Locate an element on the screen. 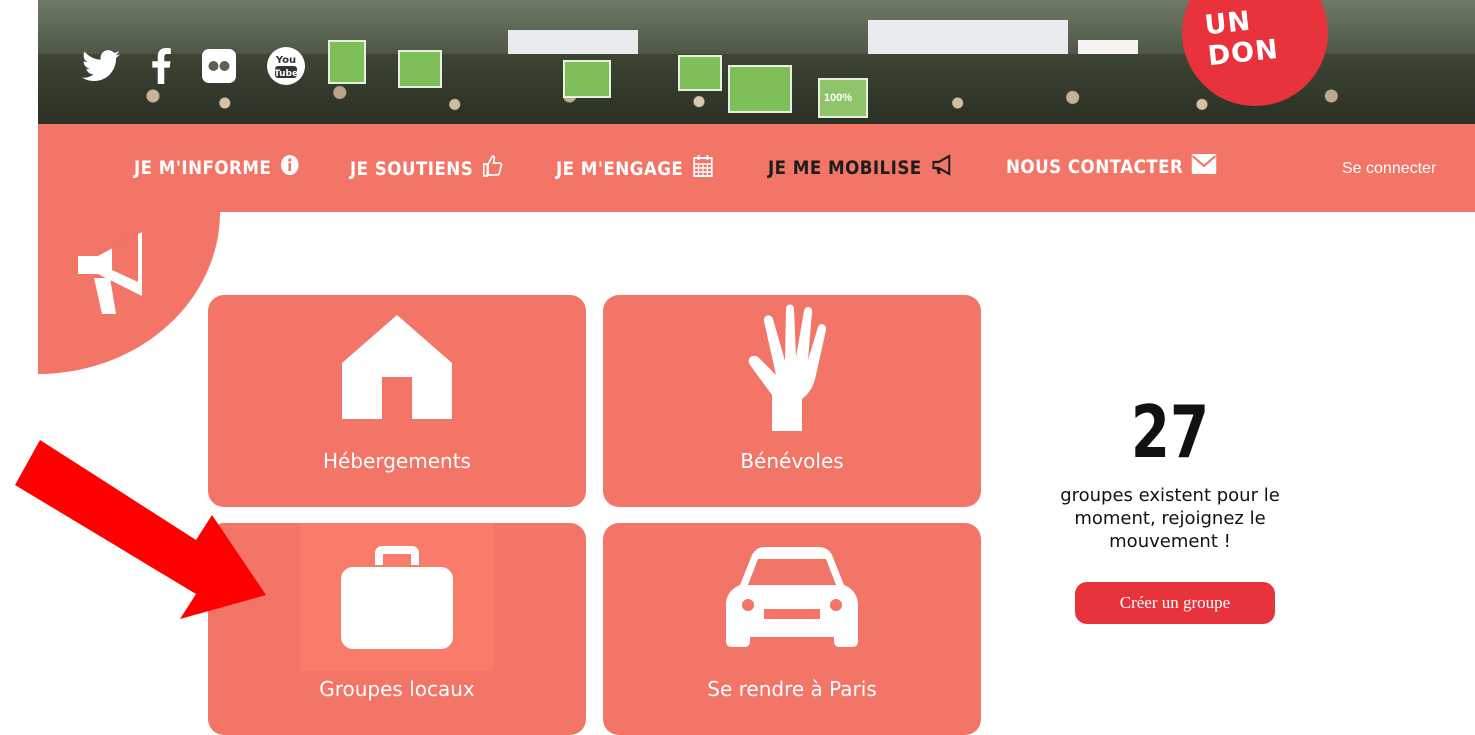 The height and width of the screenshot is (735, 1475). nav-item-label: JE ME MOBILISE is located at coordinates (845, 167).